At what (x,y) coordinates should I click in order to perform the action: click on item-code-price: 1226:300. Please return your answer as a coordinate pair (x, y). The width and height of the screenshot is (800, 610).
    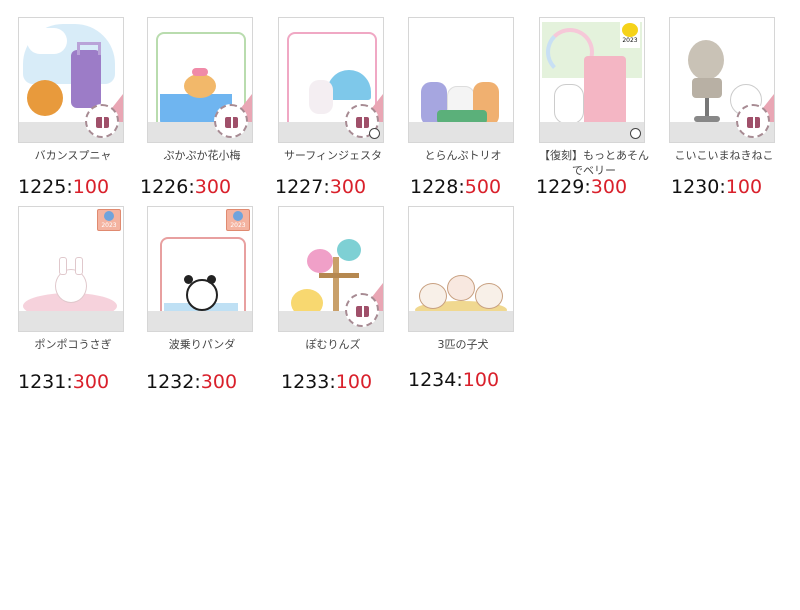
    Looking at the image, I should click on (186, 187).